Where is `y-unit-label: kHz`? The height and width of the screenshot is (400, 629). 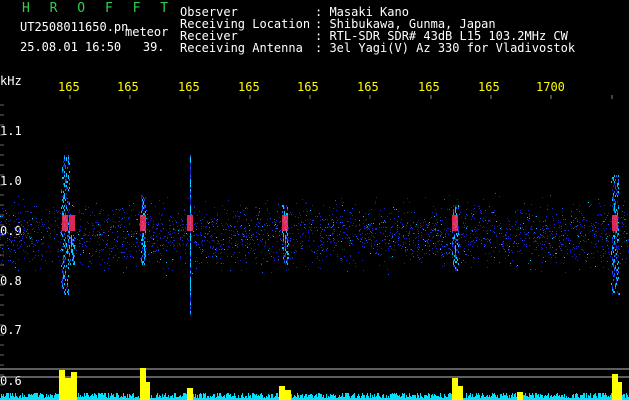 y-unit-label: kHz is located at coordinates (11, 81).